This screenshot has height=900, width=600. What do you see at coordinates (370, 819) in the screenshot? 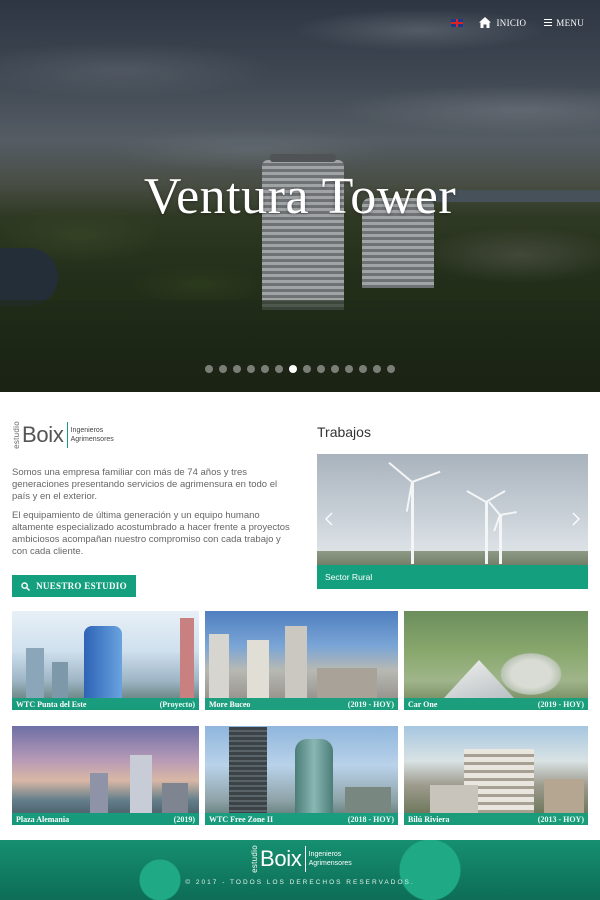
I see `project-year: (2018 - HOY)` at bounding box center [370, 819].